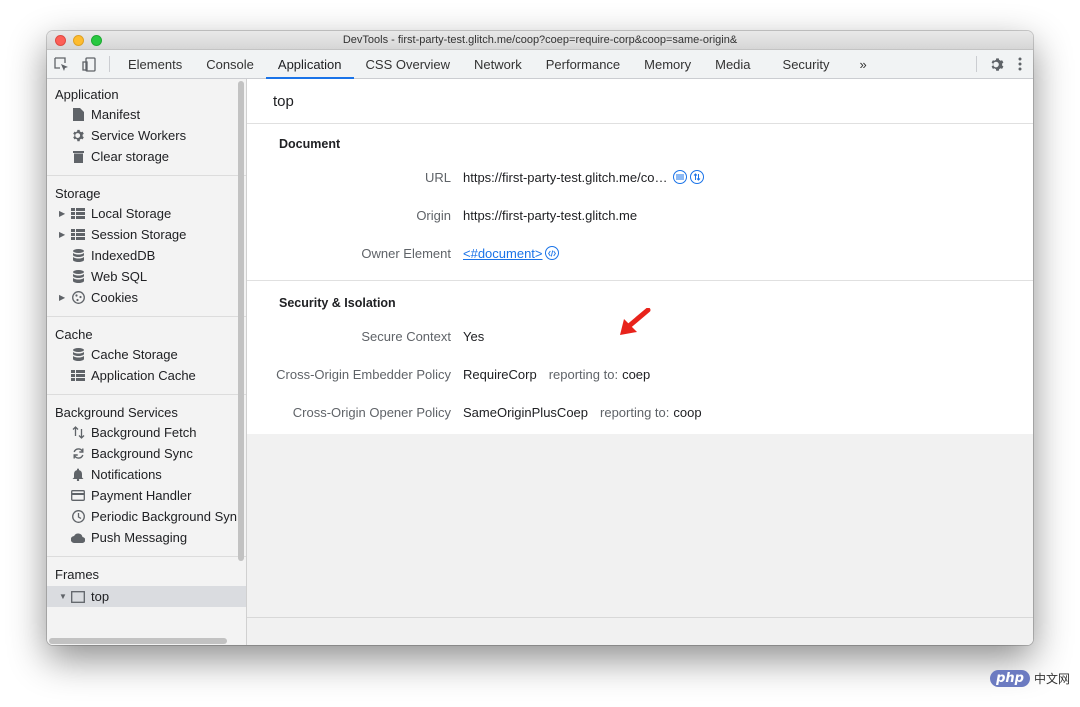 The image size is (1080, 707). Describe the element at coordinates (96, 40) in the screenshot. I see `zoom-window-button` at that location.